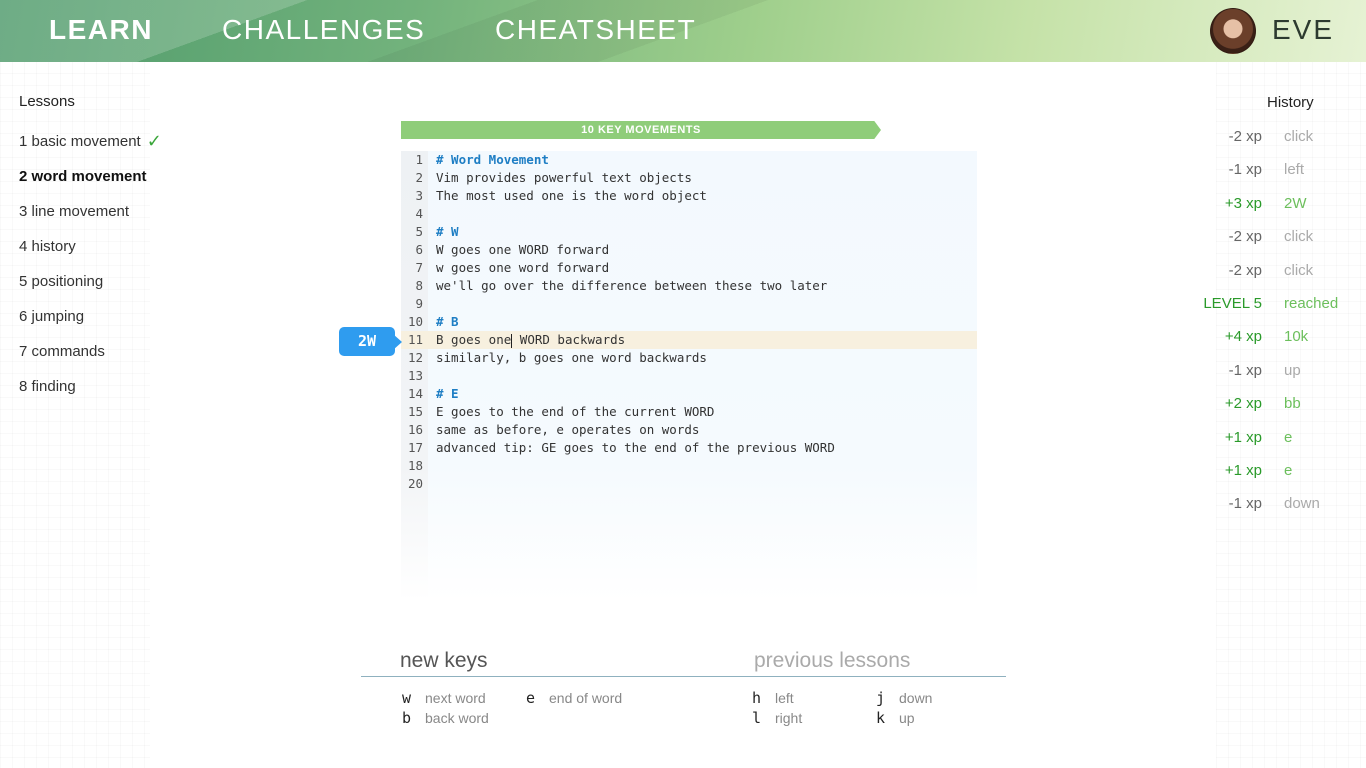  I want to click on line-text: B goes one WORD backwards, so click(531, 340).